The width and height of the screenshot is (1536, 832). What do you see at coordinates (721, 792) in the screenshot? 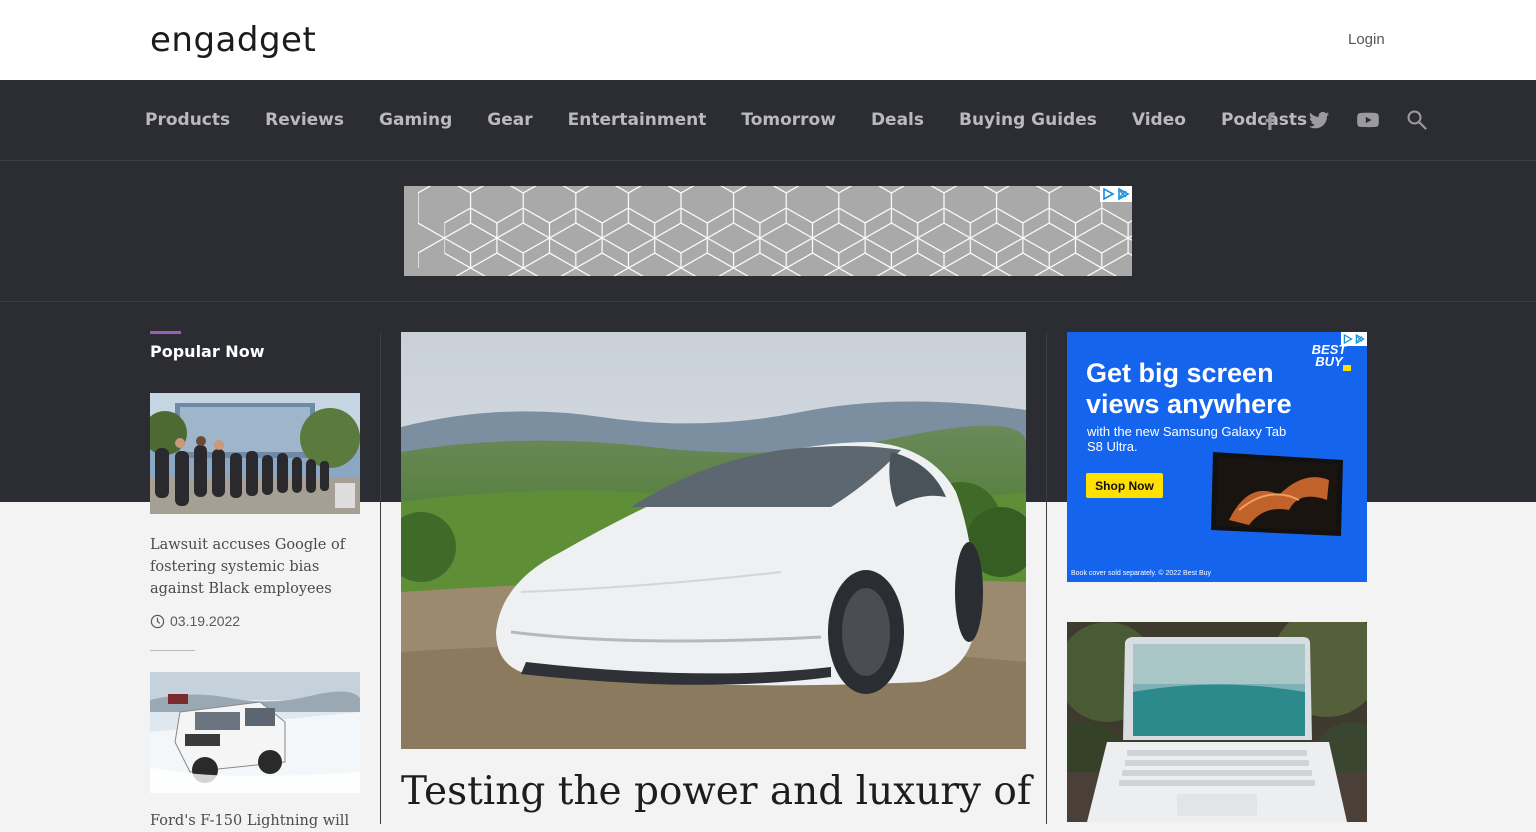
I see `hero-article-title: Testing the power and luxury of` at bounding box center [721, 792].